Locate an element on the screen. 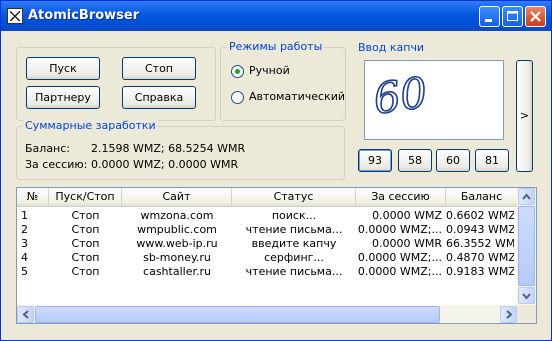 Image resolution: width=552 pixels, height=341 pixels. balance-value: 2.1598 WMZ; 68.5254 WMR is located at coordinates (168, 148).